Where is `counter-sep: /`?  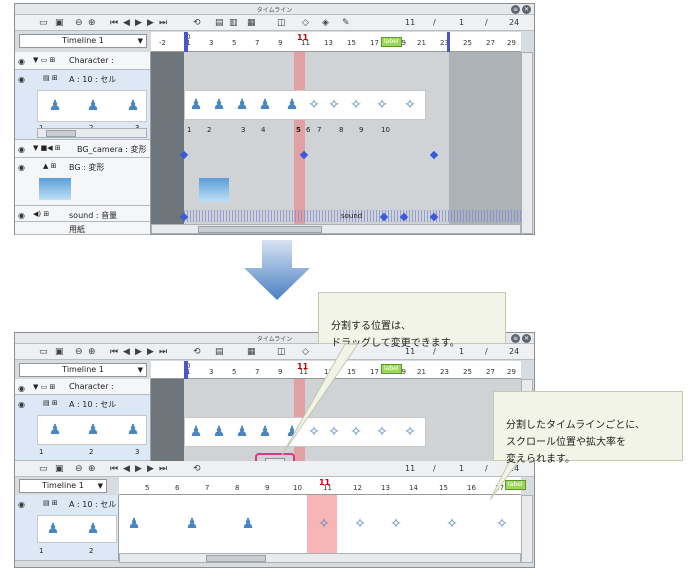
counter-sep: / is located at coordinates (434, 22).